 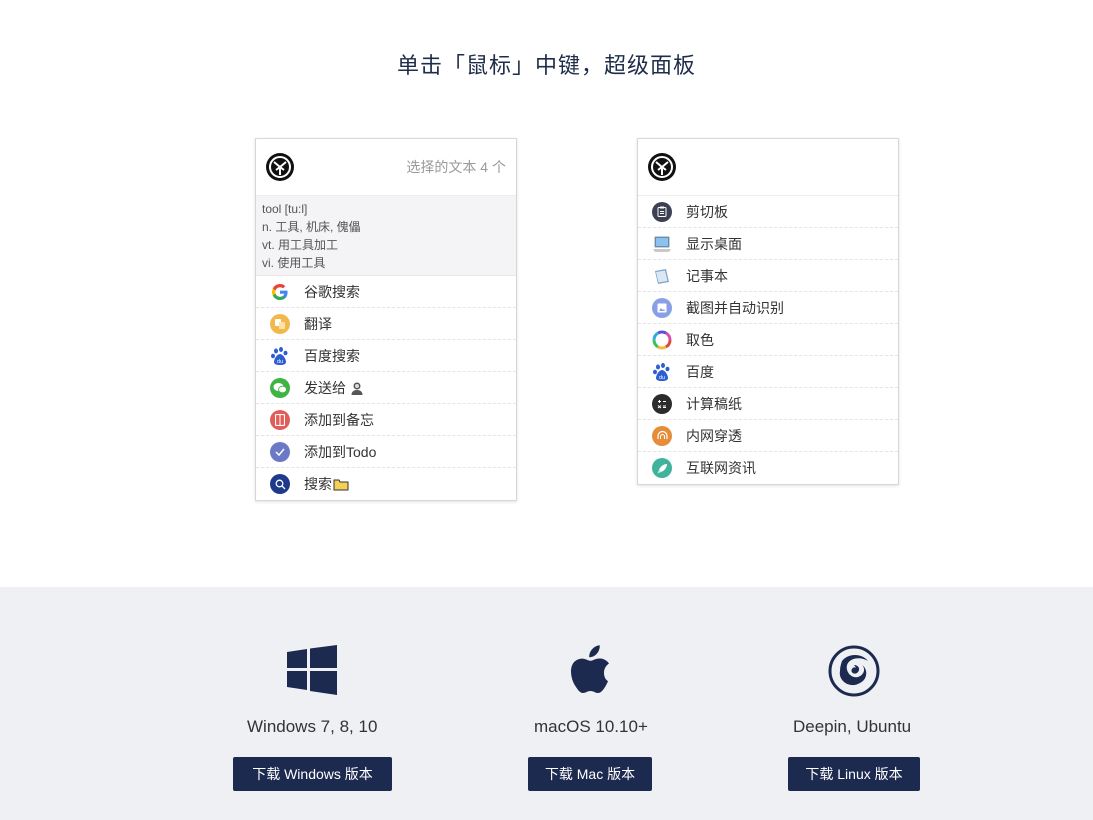 I want to click on panel-header: 选择的文本 4 个, so click(x=386, y=167).